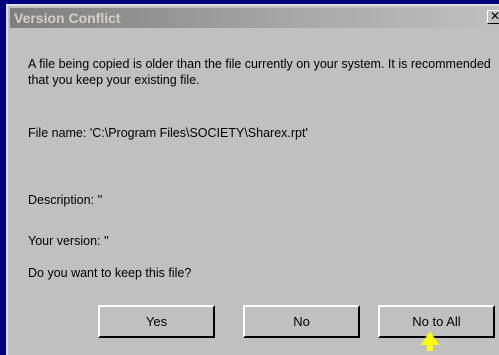  What do you see at coordinates (67, 18) in the screenshot?
I see `dialog-title: Version Conflict` at bounding box center [67, 18].